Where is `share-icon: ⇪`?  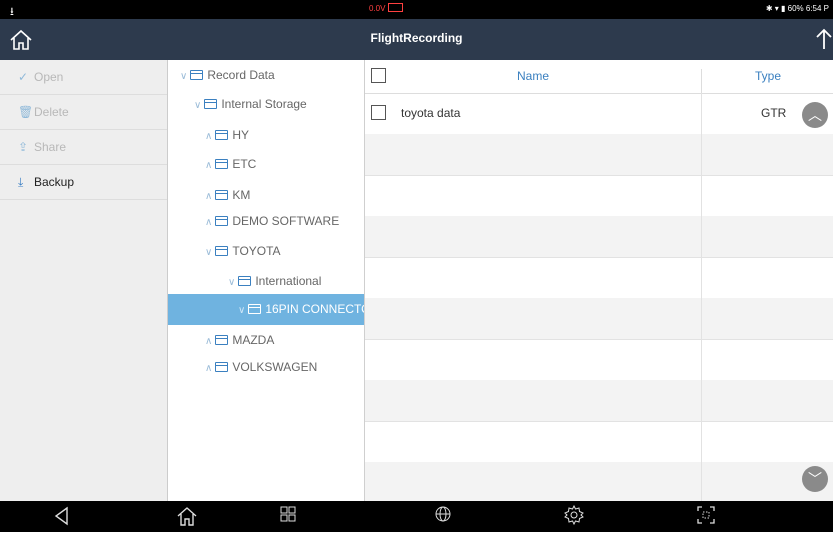 share-icon: ⇪ is located at coordinates (23, 147).